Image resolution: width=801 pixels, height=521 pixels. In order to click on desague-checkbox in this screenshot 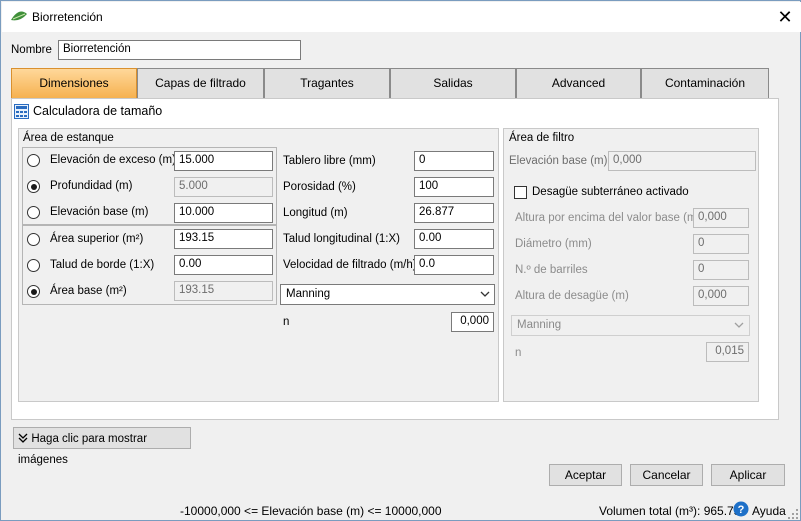, I will do `click(520, 192)`.